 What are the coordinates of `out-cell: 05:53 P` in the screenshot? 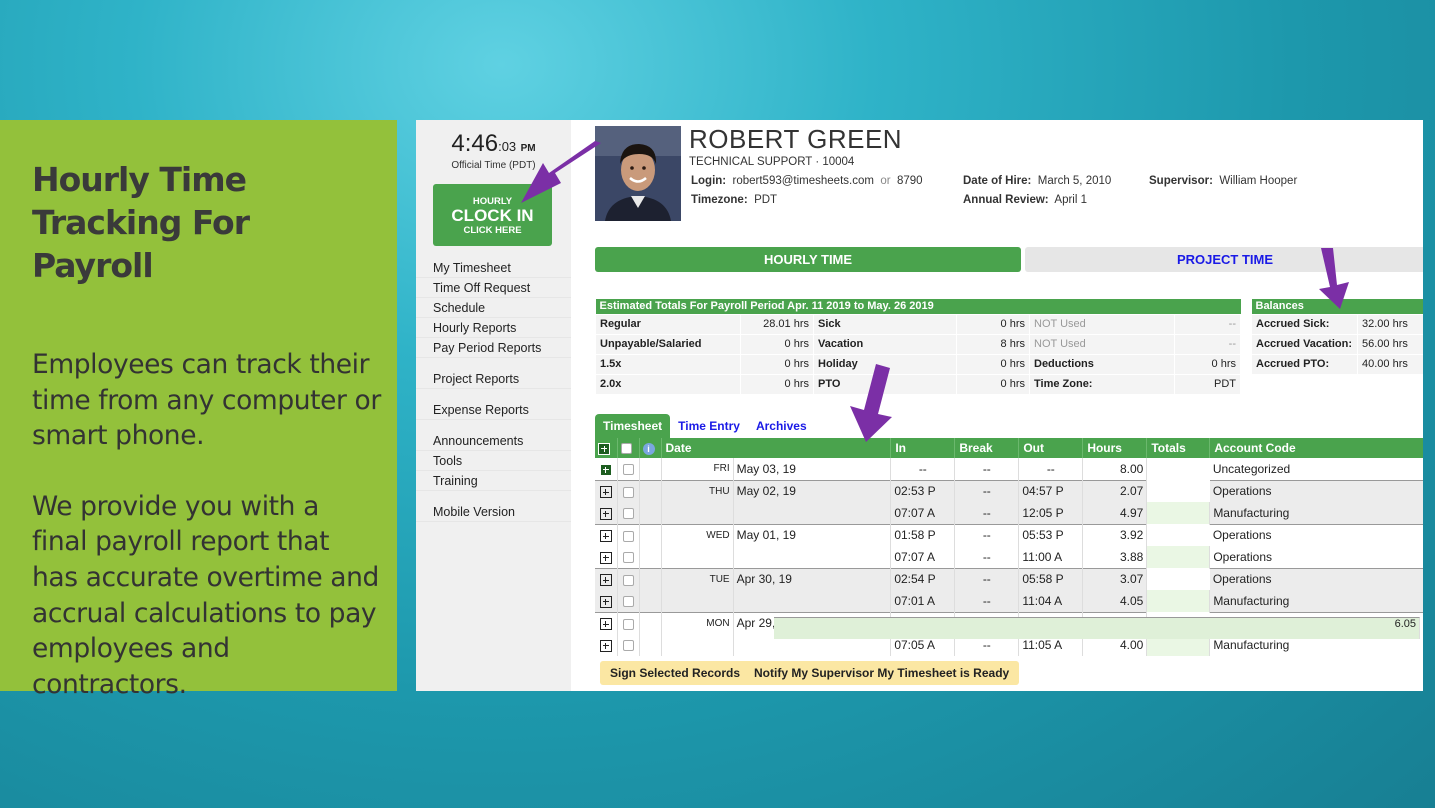 It's located at (1051, 535).